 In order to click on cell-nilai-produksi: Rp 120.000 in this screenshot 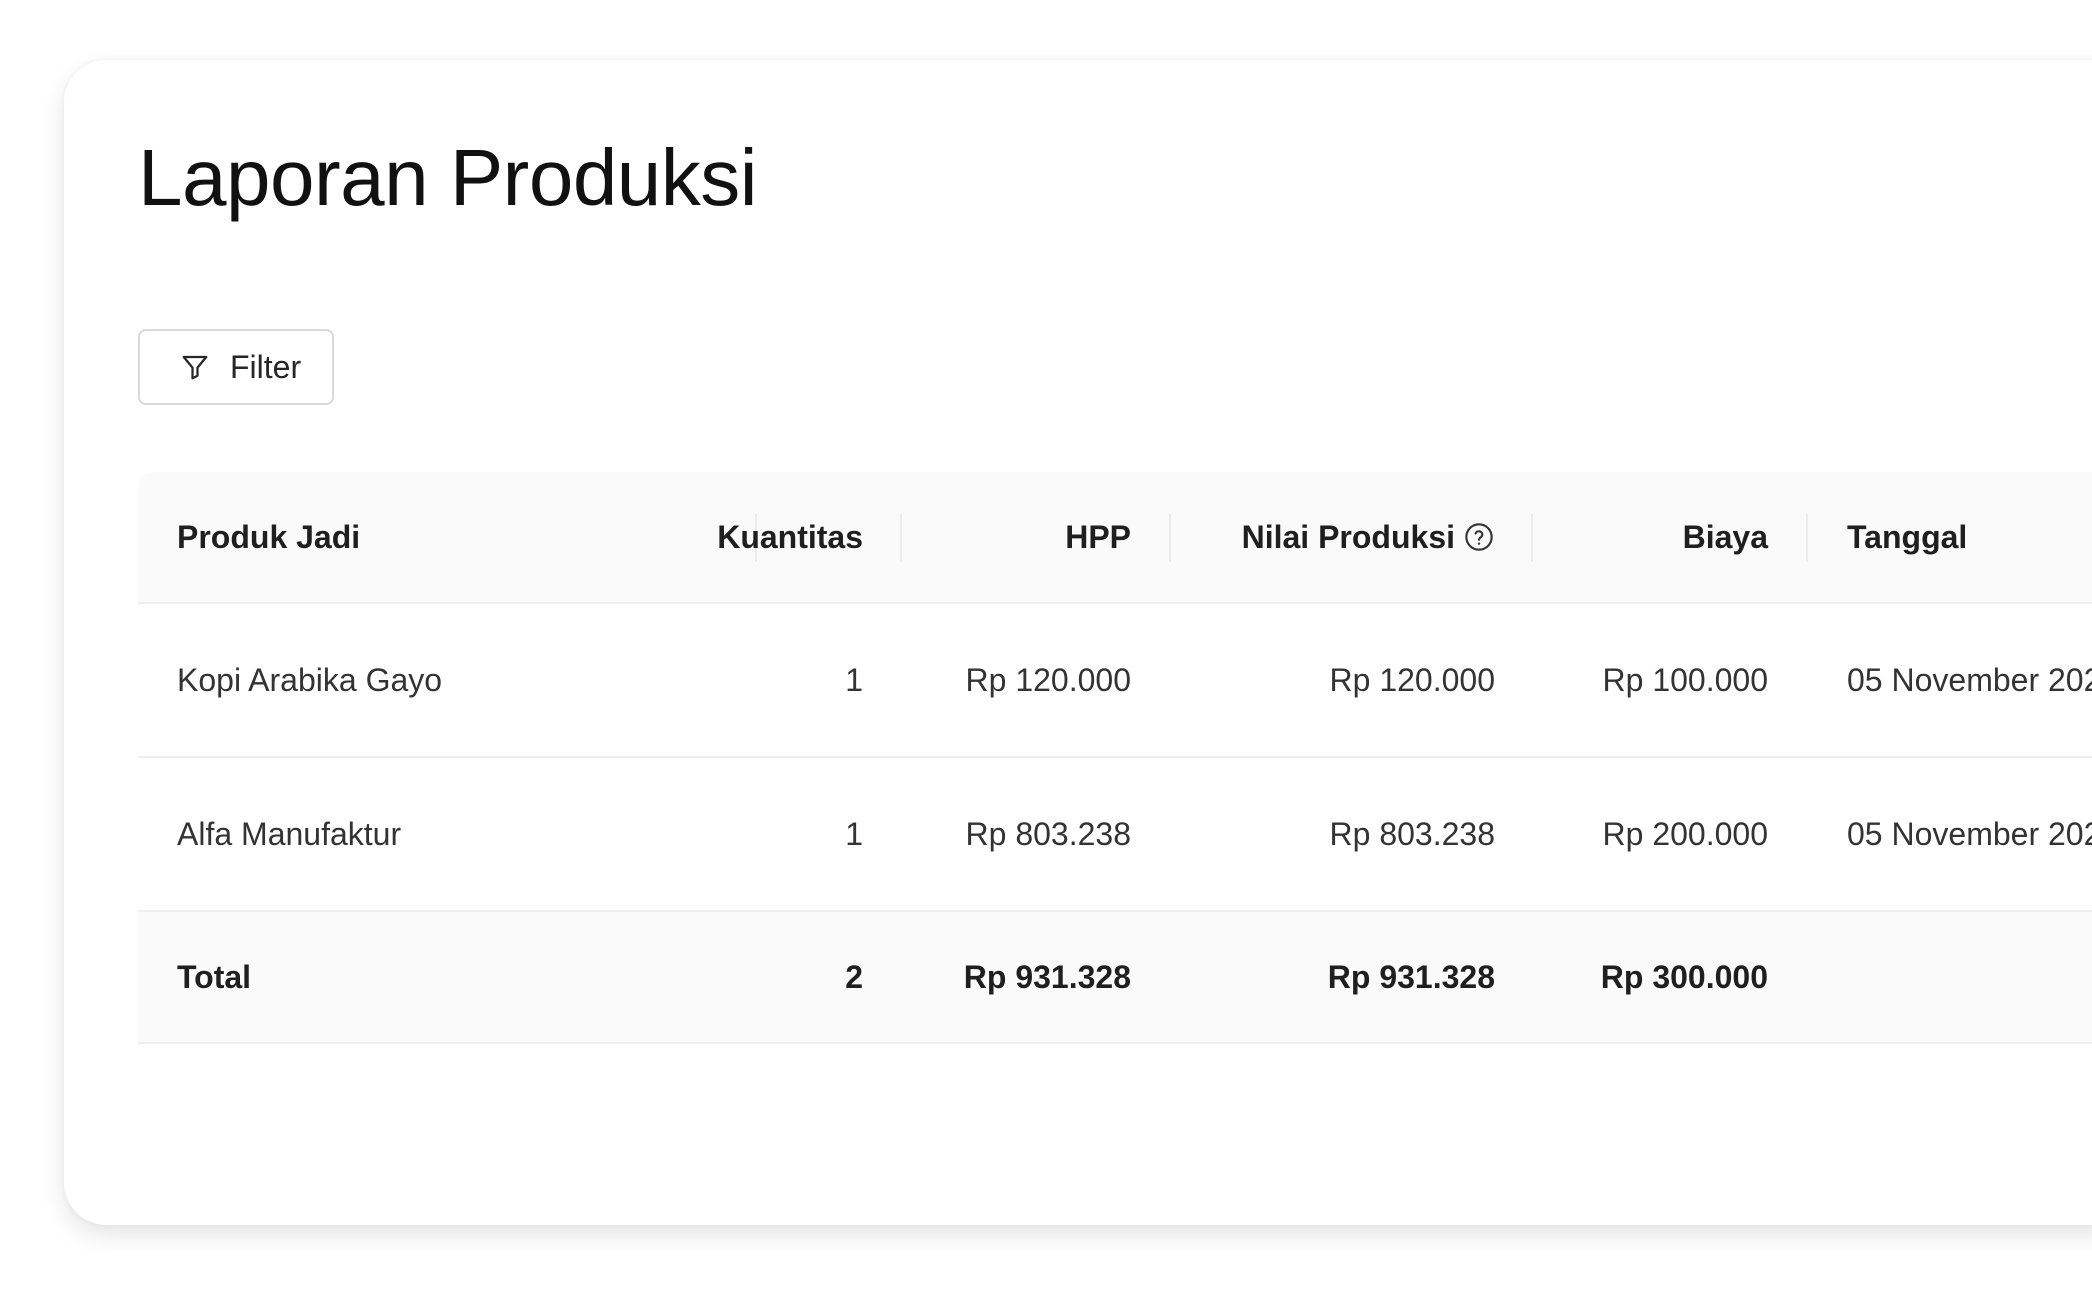, I will do `click(1412, 679)`.